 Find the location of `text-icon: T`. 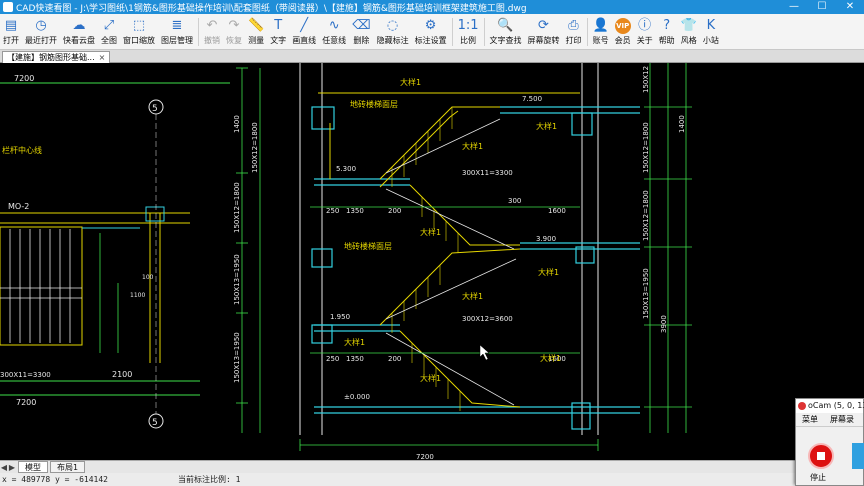

text-icon: T is located at coordinates (278, 25).